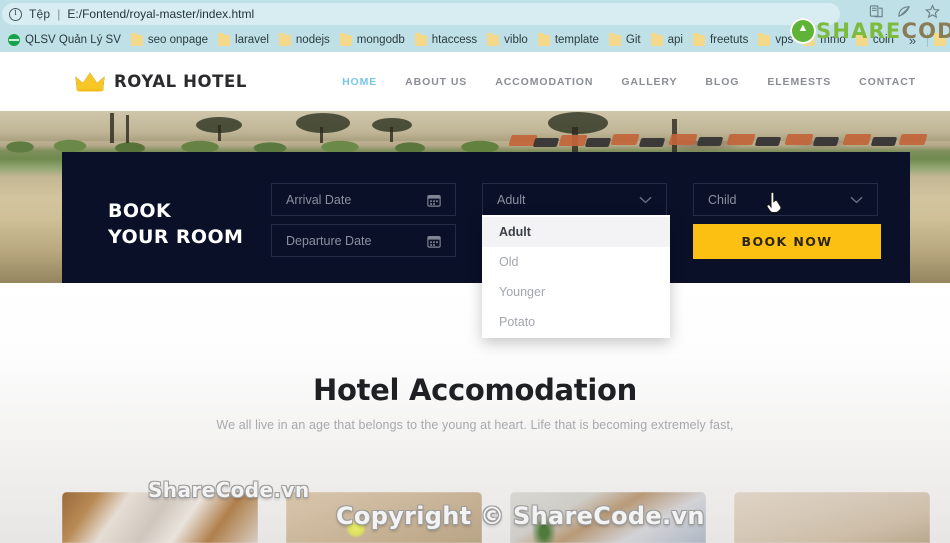 The height and width of the screenshot is (543, 950). I want to click on bookmark-qlsv: QLSV Quản Lý SV, so click(66, 40).